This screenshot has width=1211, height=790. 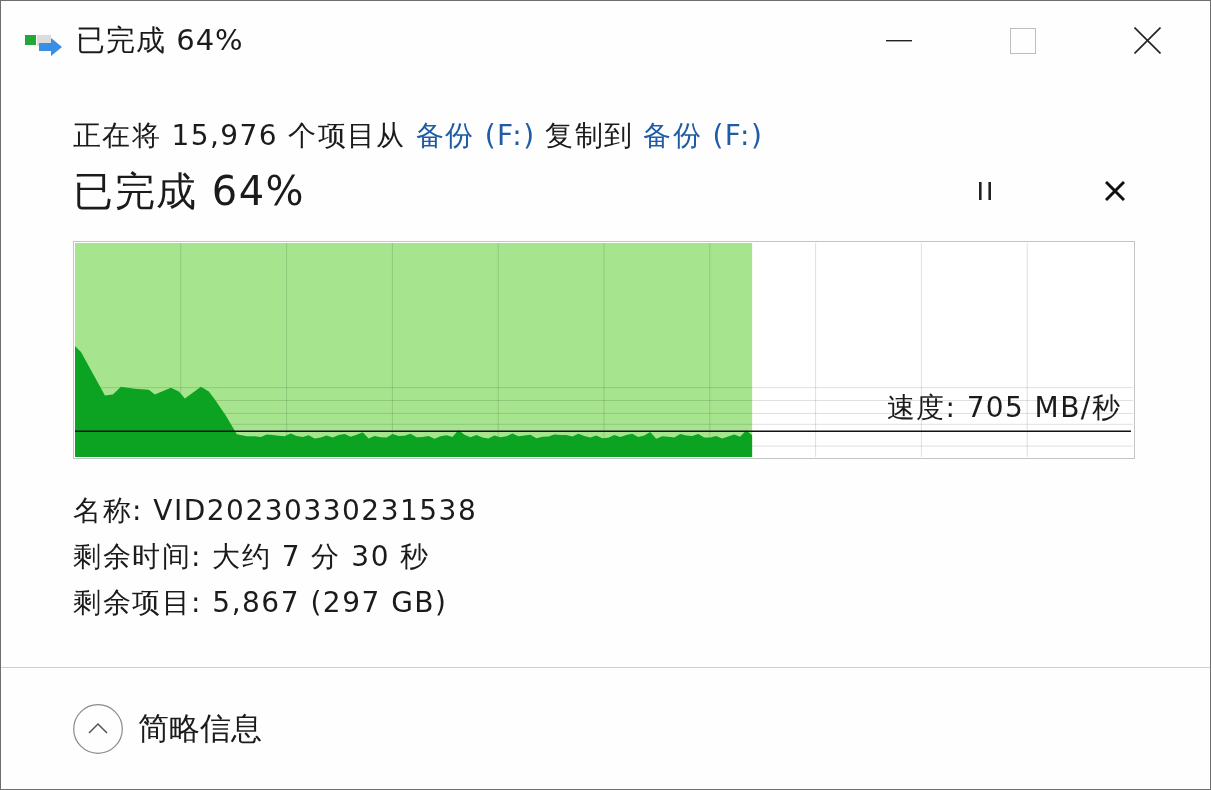 What do you see at coordinates (985, 191) in the screenshot?
I see `pause-icon` at bounding box center [985, 191].